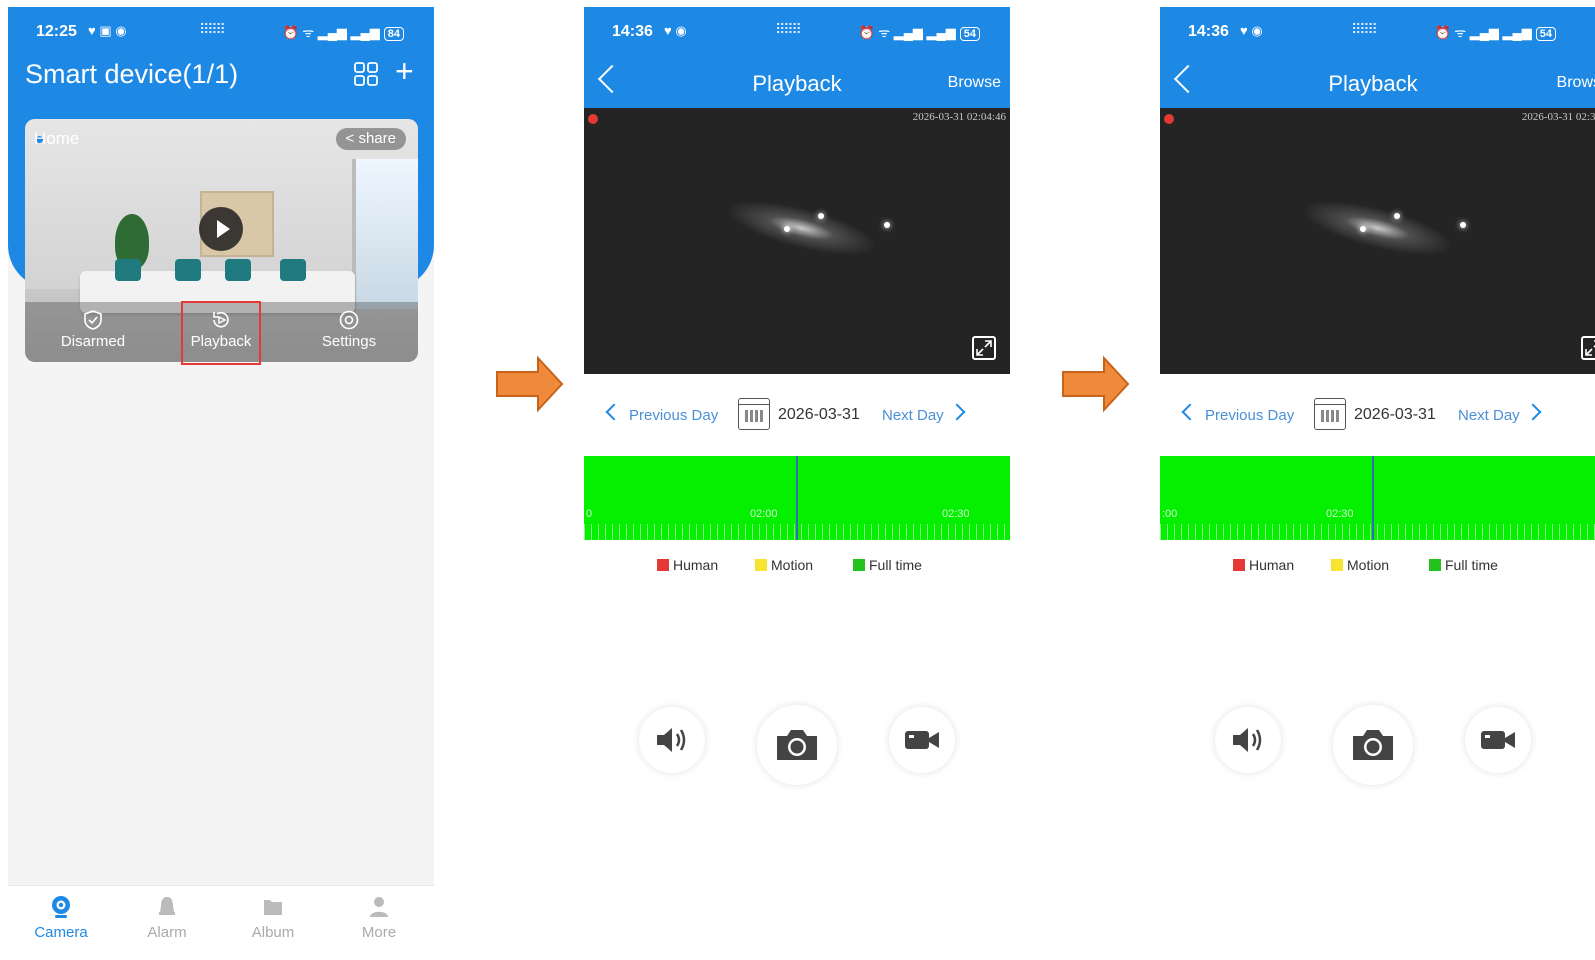 The height and width of the screenshot is (960, 1595). I want to click on battery-icon: 84, so click(393, 34).